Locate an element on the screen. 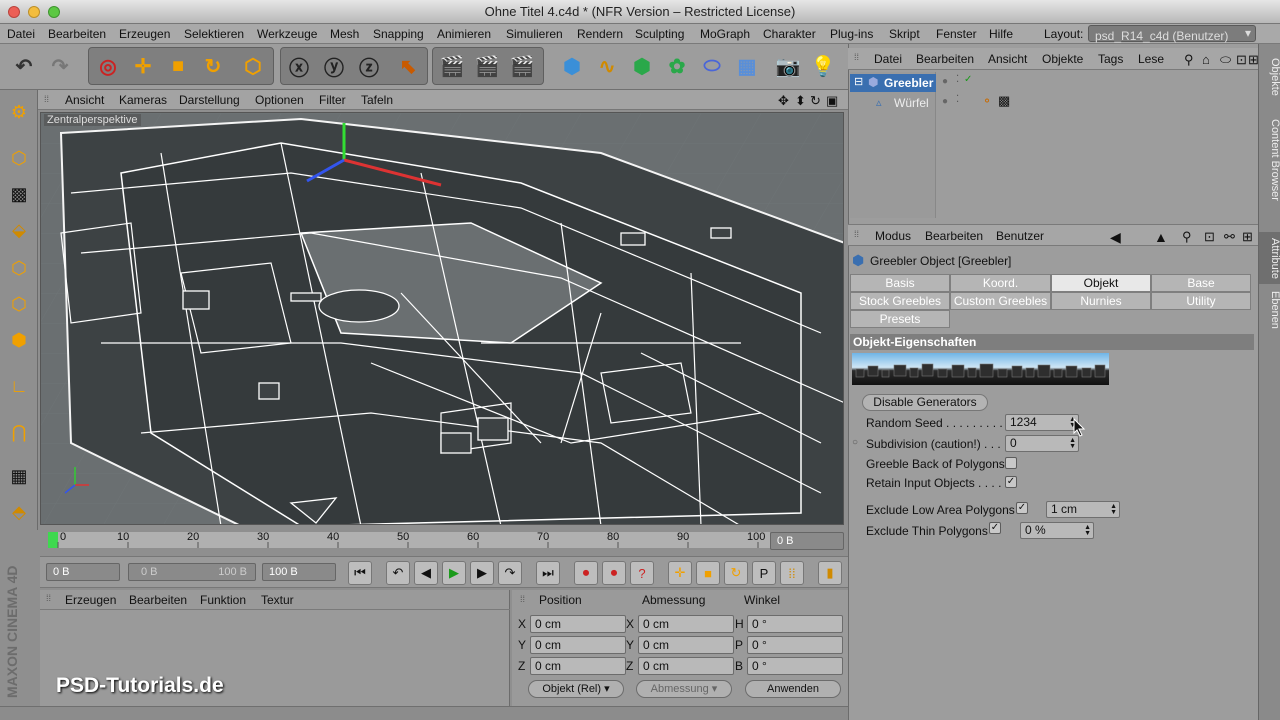 The height and width of the screenshot is (720, 1280). size-x-field: 0 cm is located at coordinates (686, 624).